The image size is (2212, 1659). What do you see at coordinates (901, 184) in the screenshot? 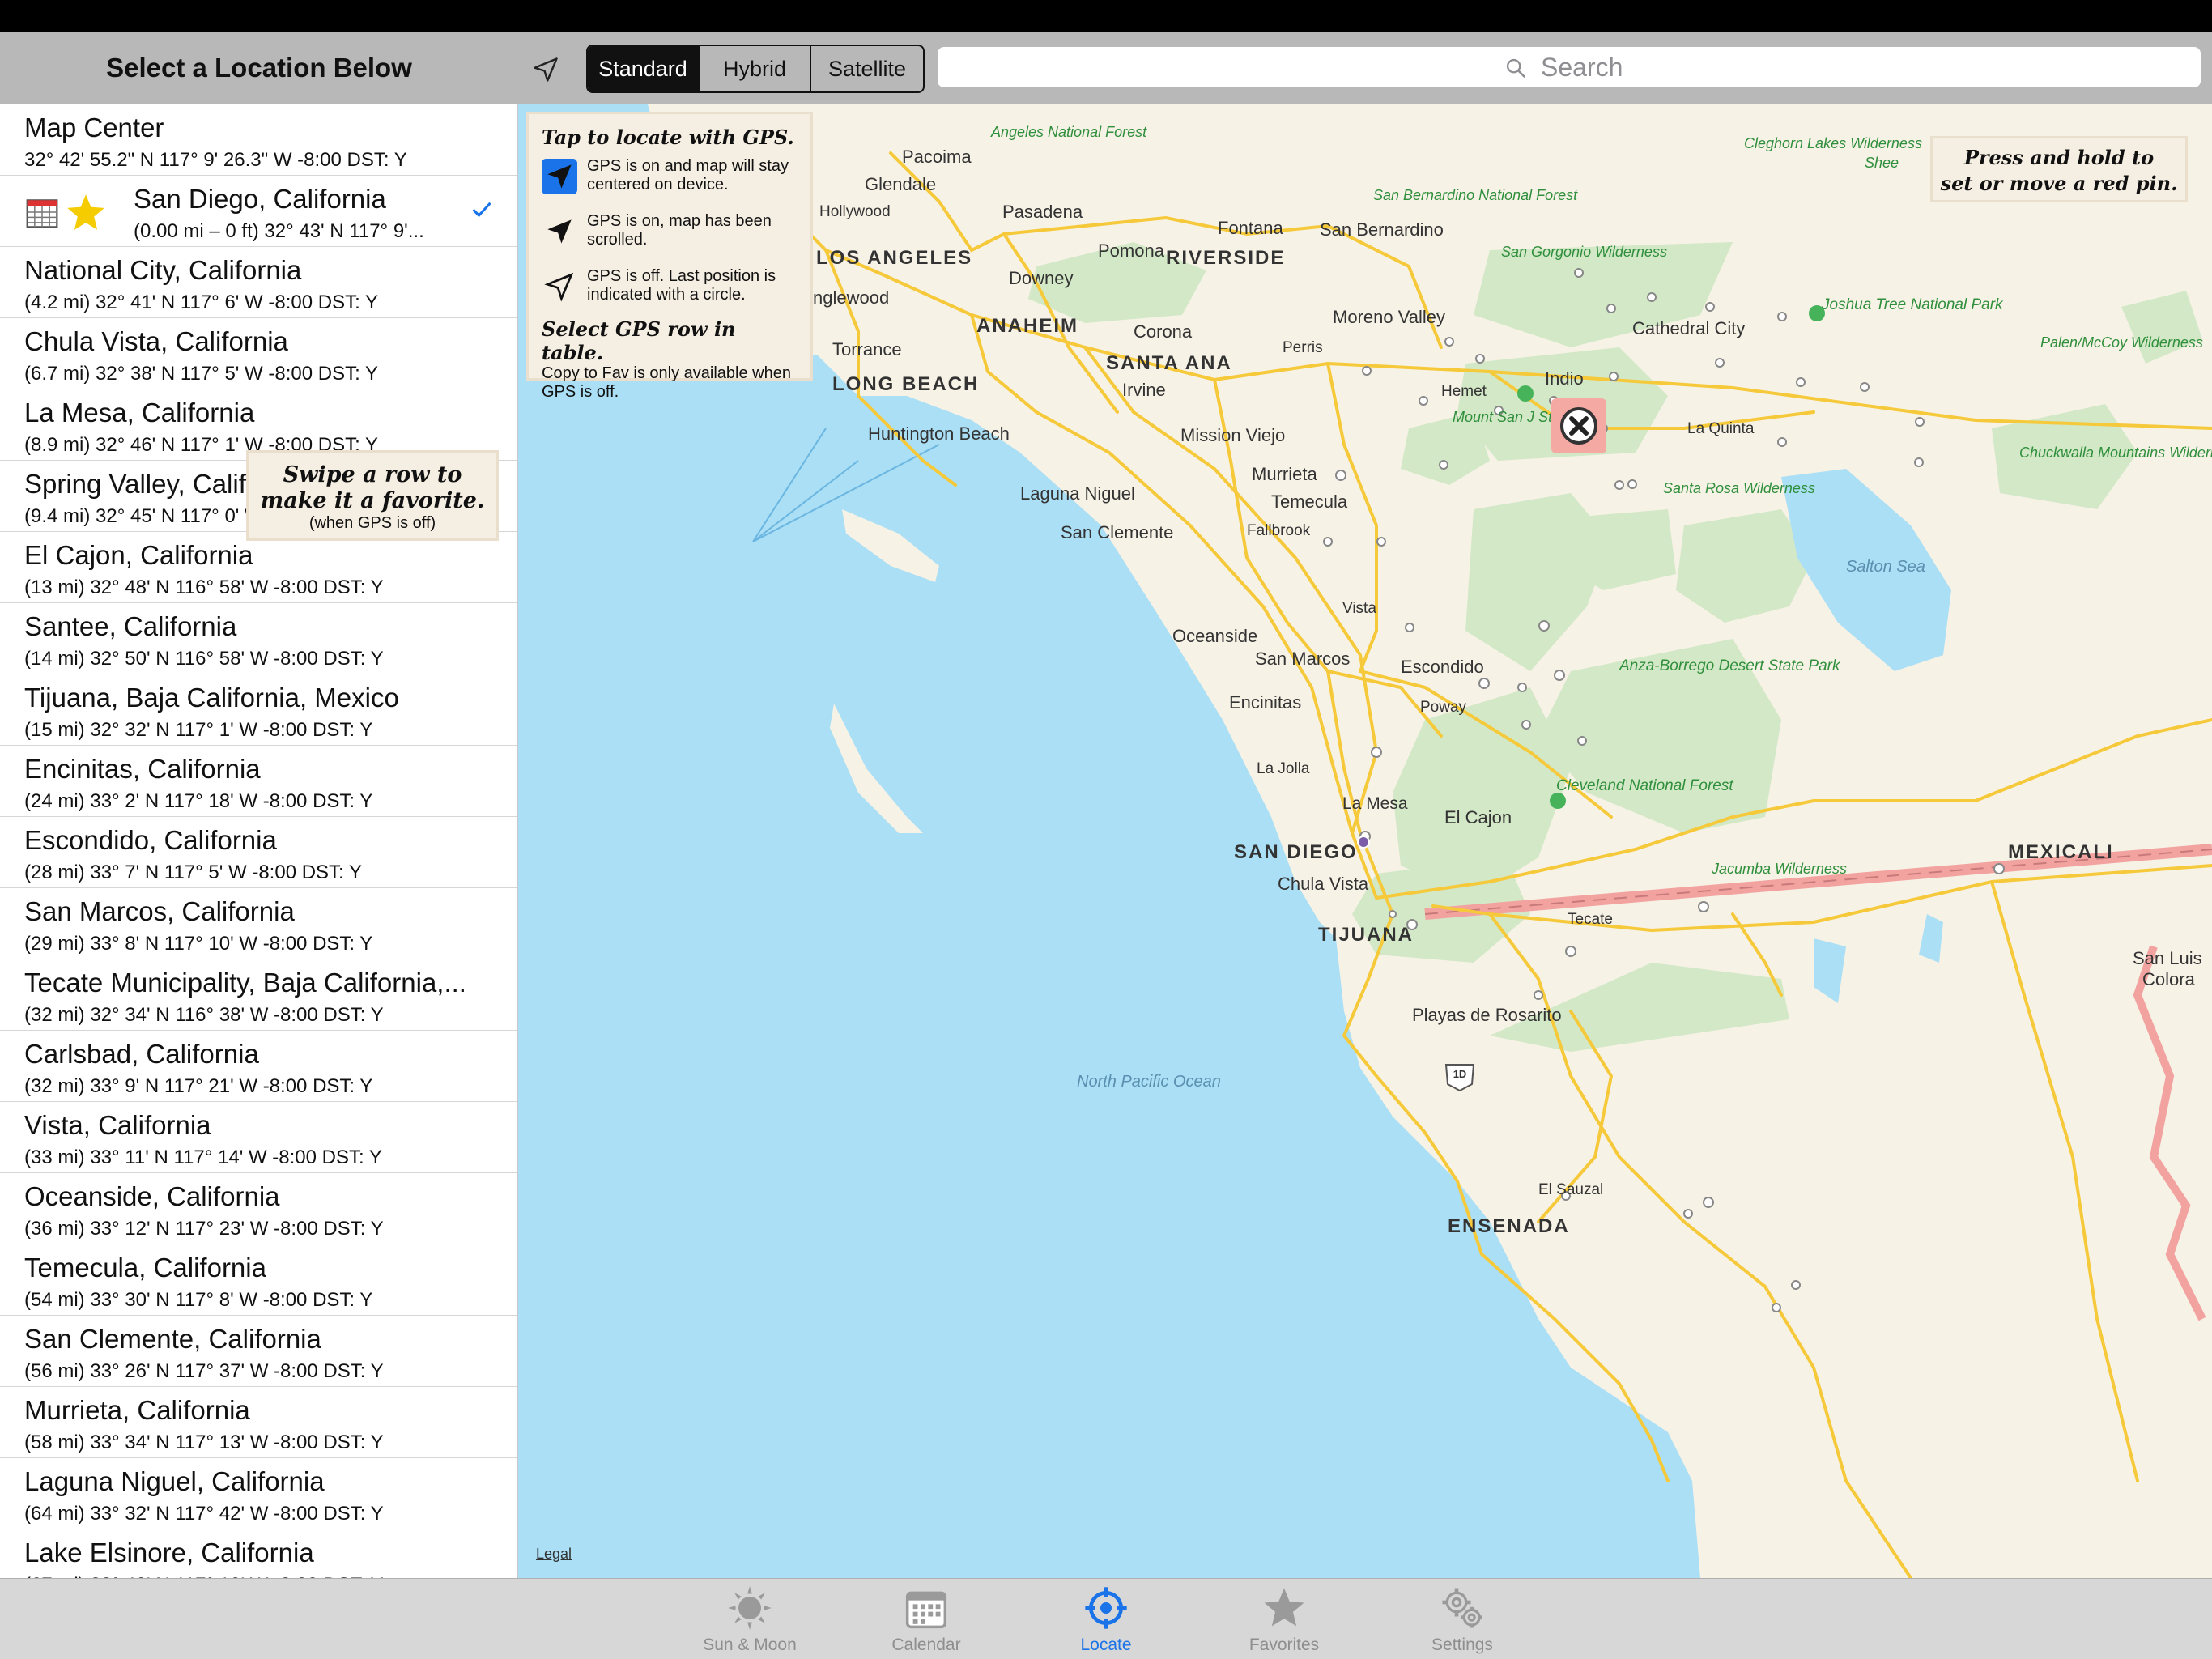
I see `map-label-glendale: Glendale` at bounding box center [901, 184].